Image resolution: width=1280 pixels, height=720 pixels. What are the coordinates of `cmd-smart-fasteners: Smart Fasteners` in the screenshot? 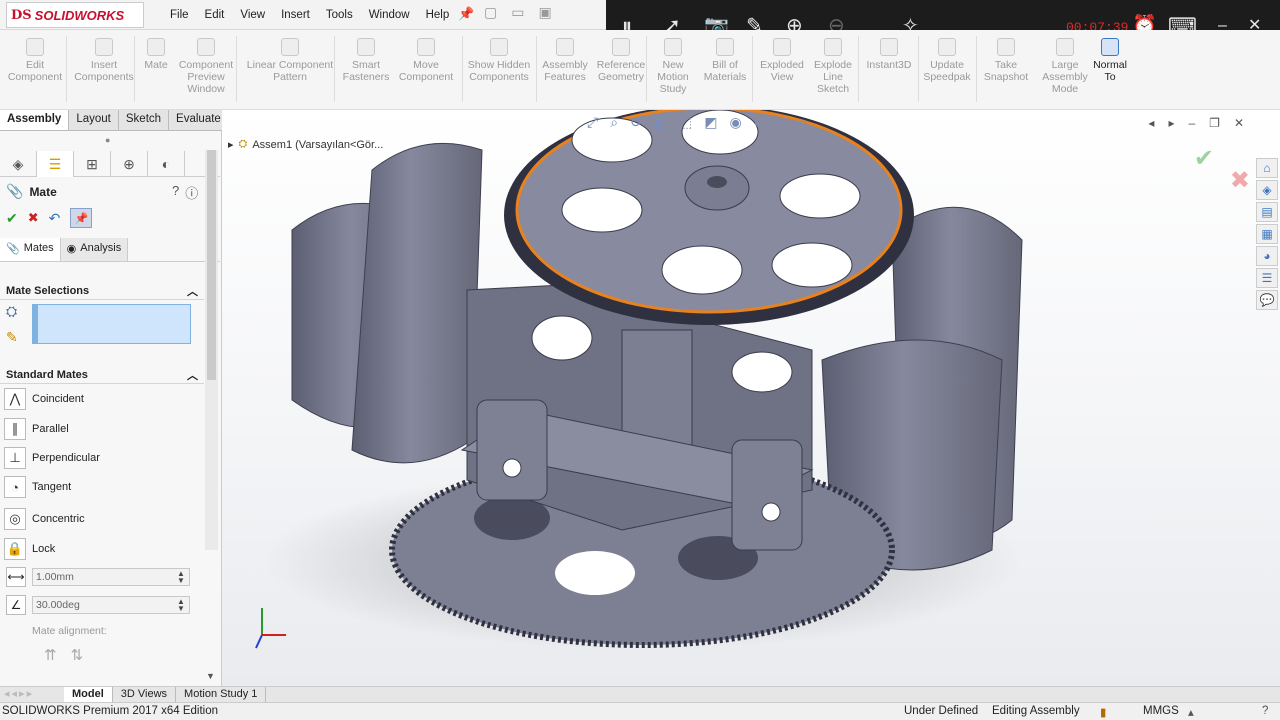 It's located at (366, 60).